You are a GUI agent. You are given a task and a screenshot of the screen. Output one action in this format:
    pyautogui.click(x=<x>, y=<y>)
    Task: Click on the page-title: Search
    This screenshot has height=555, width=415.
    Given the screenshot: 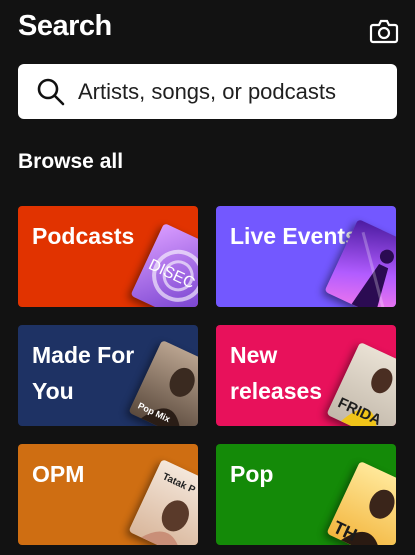 What is the action you would take?
    pyautogui.click(x=65, y=26)
    